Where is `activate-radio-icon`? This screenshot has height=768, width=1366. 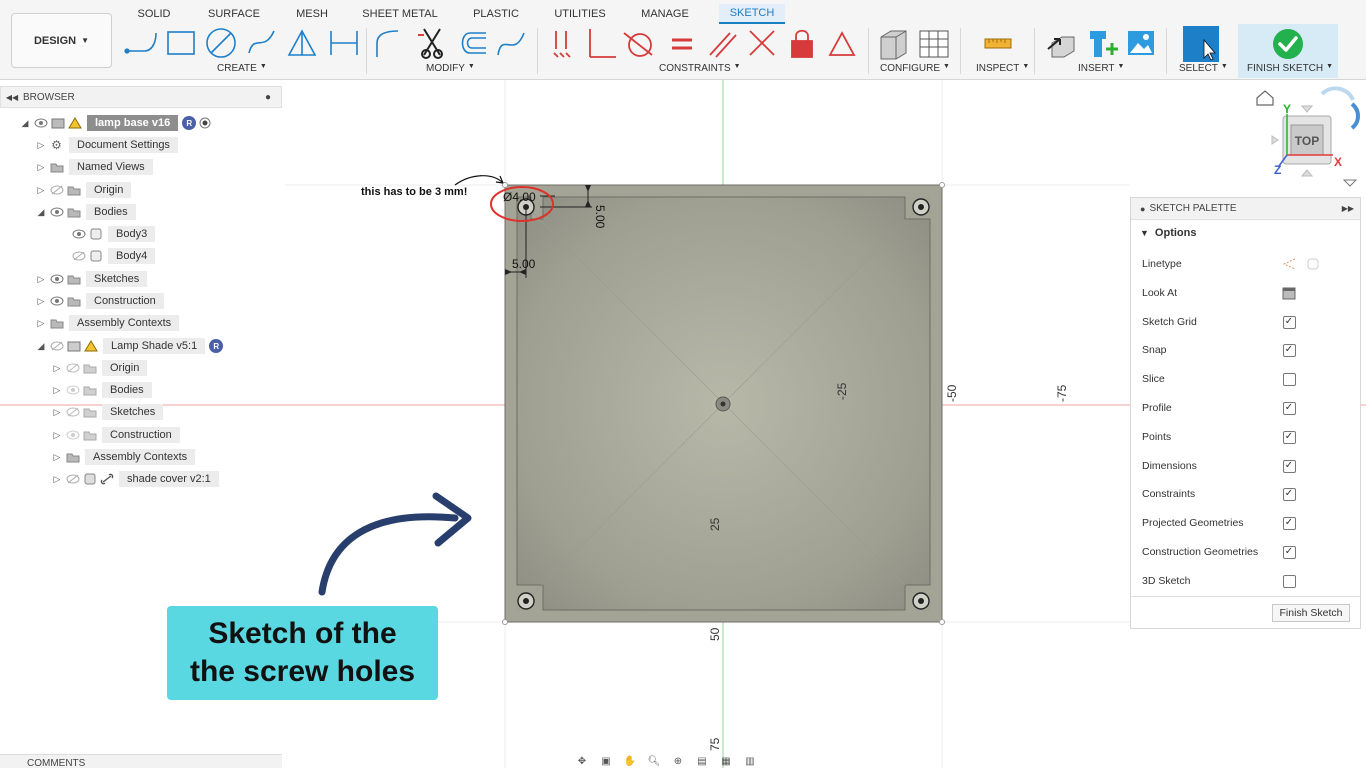
activate-radio-icon is located at coordinates (204, 123).